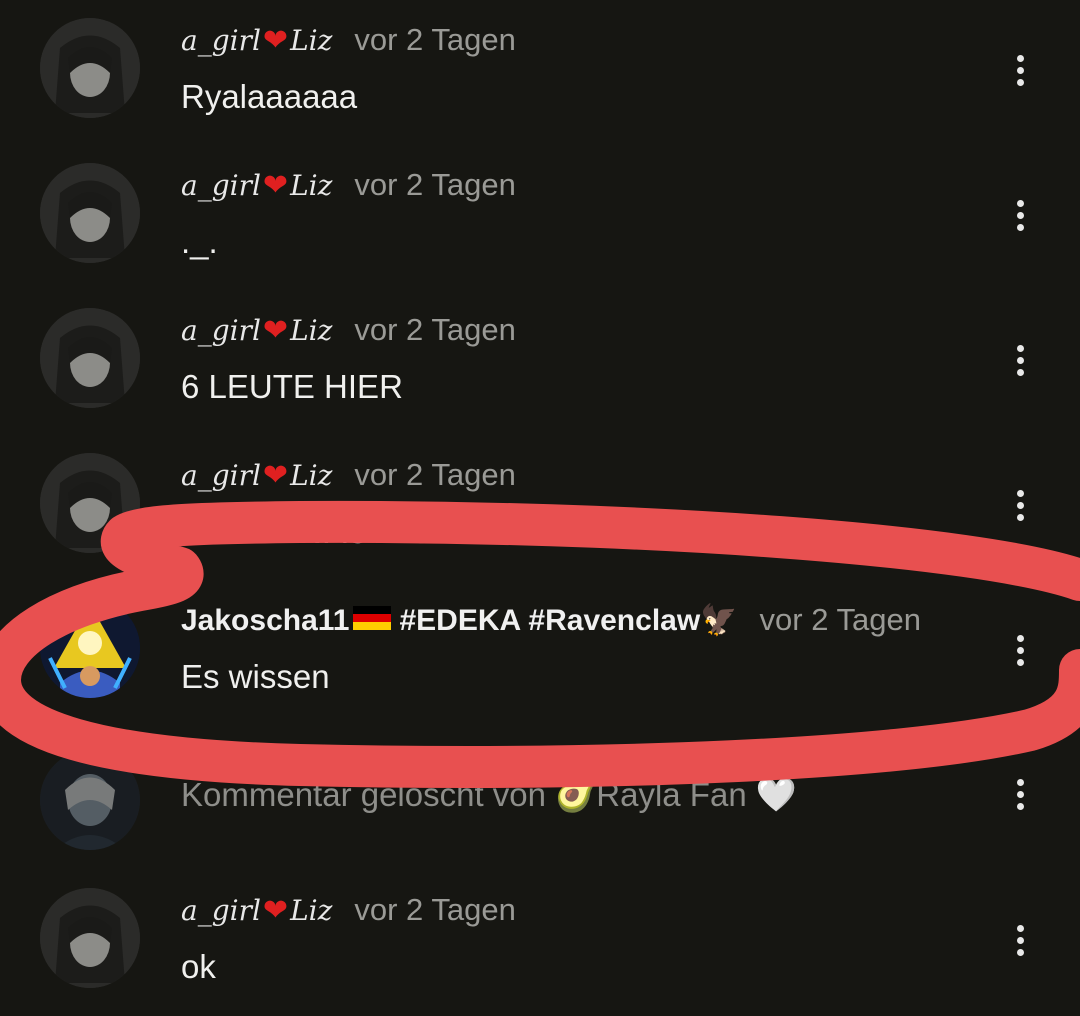 This screenshot has width=1080, height=1016. I want to click on comment-item: a_girl ❤ Liz vor 2 Tagen ok, so click(540, 940).